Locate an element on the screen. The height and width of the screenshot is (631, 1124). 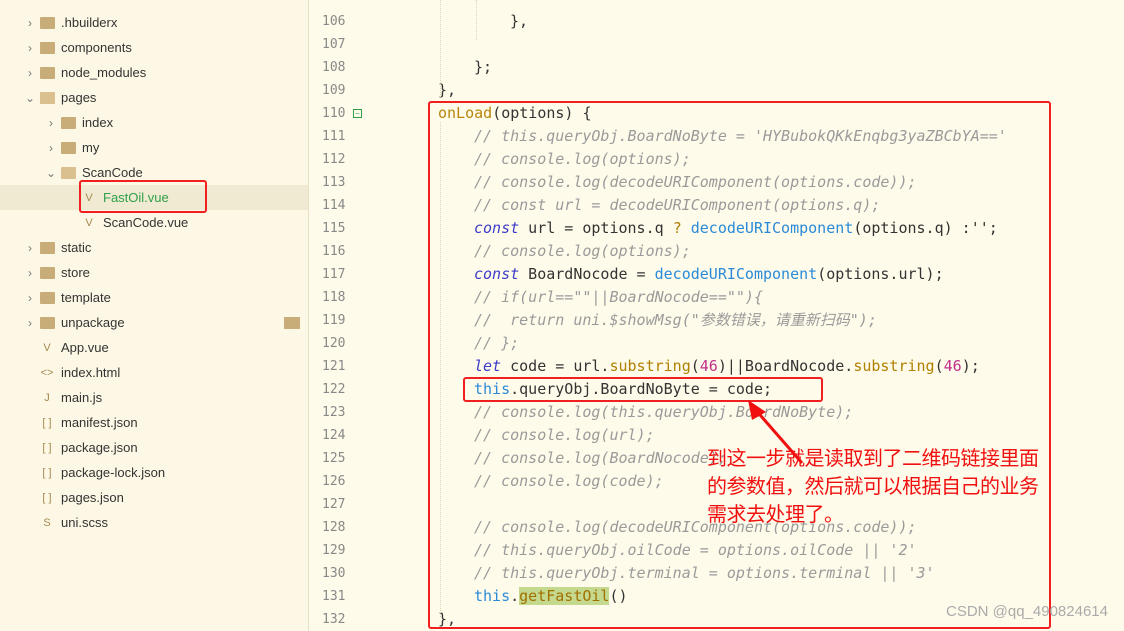
tree-item-label: my is located at coordinates (91, 147).